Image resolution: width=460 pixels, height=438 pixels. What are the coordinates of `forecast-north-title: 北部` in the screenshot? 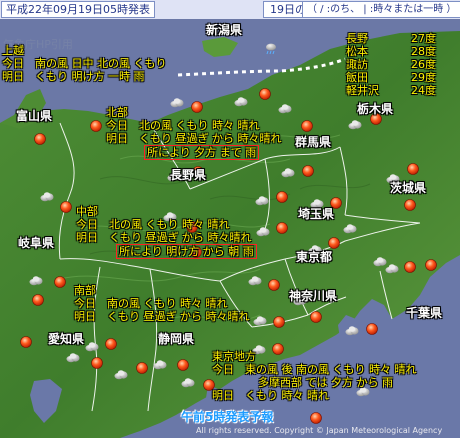 It's located at (117, 112).